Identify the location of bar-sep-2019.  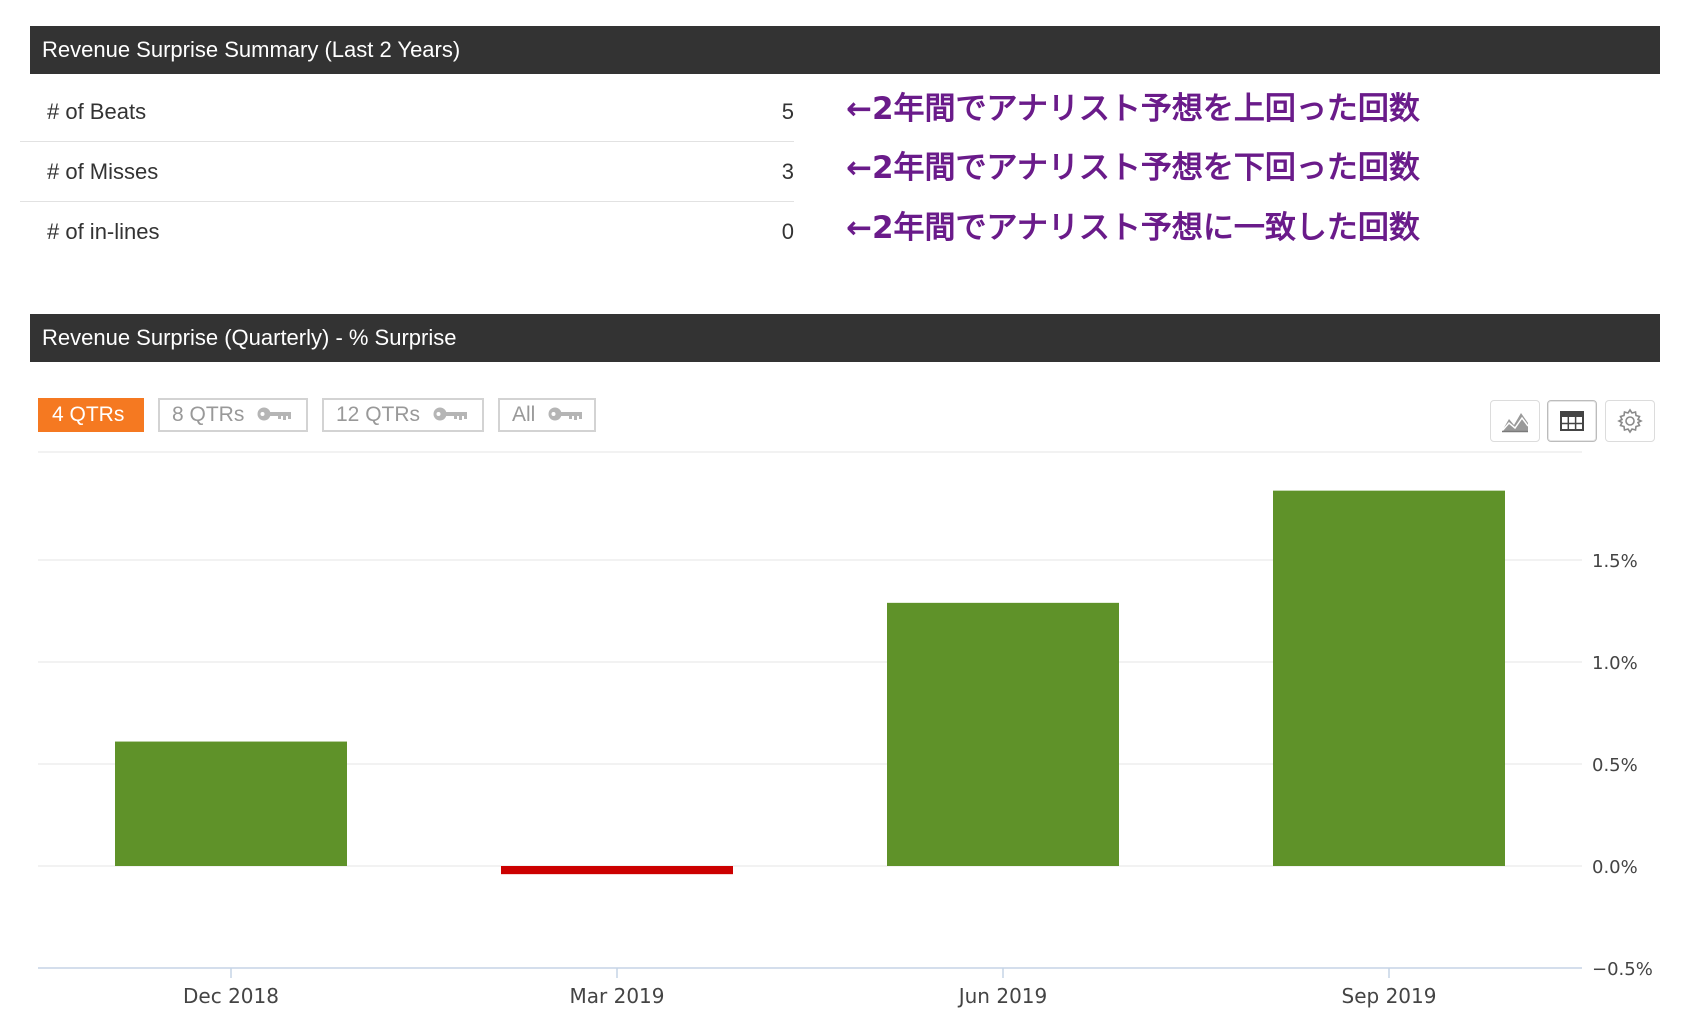
(1389, 678).